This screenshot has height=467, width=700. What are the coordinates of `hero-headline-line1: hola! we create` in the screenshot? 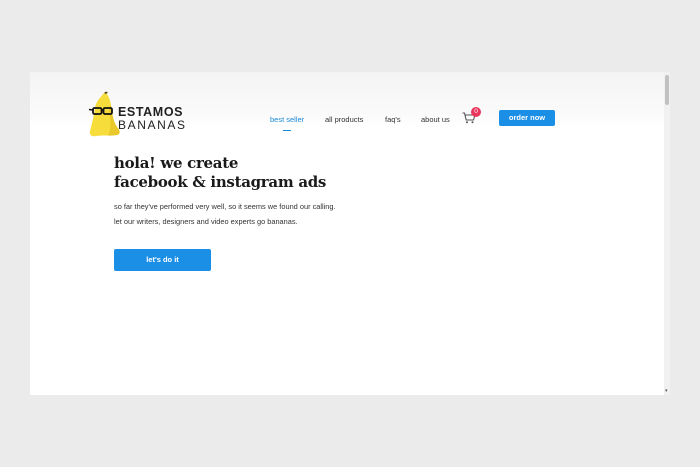 It's located at (176, 163).